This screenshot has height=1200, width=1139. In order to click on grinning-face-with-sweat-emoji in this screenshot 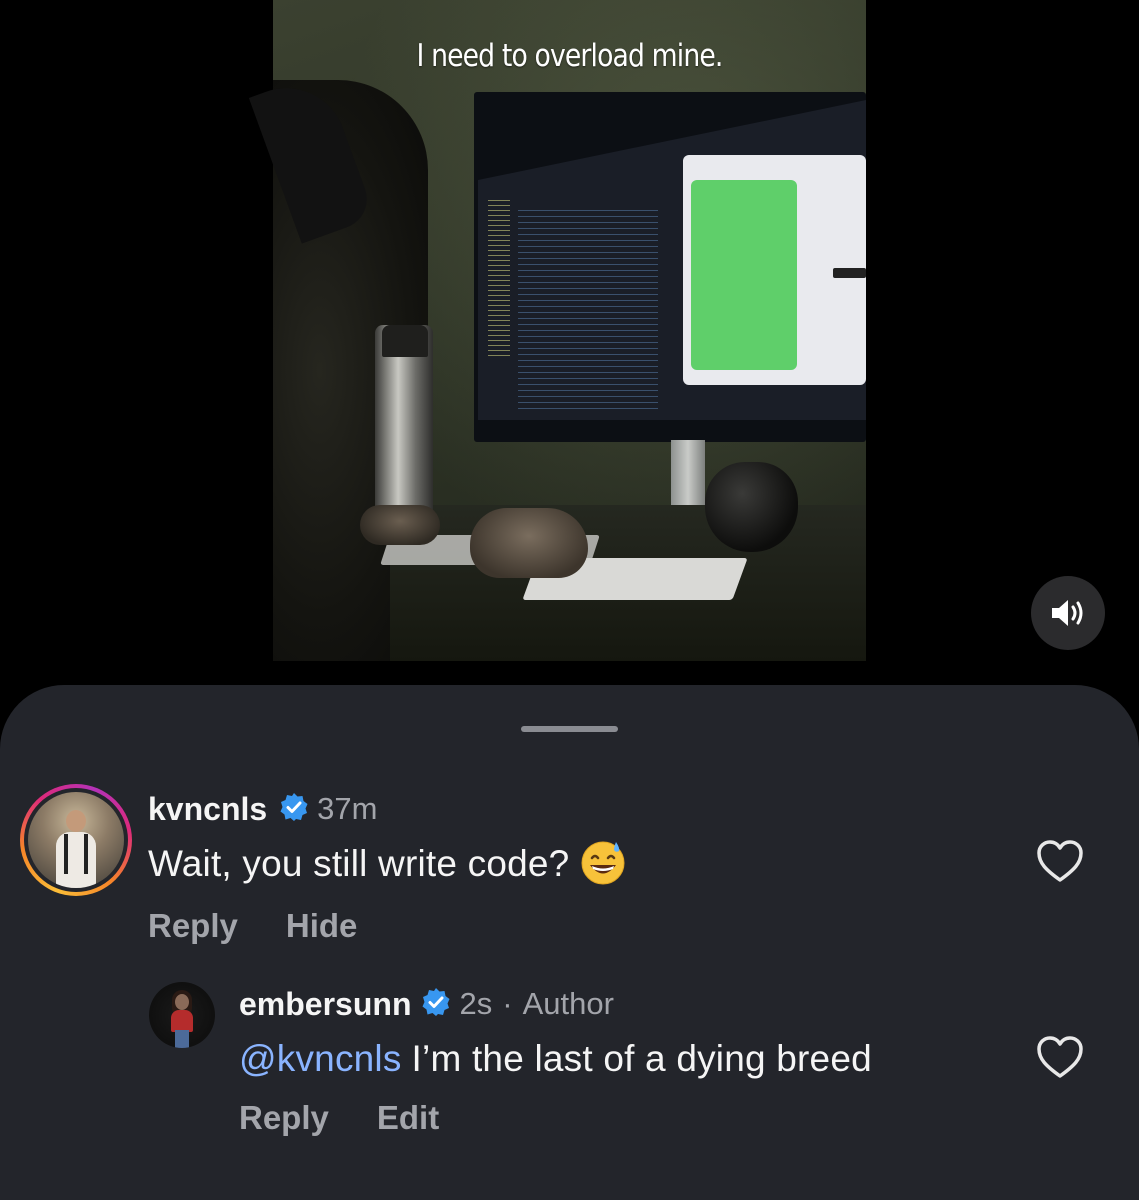, I will do `click(603, 864)`.